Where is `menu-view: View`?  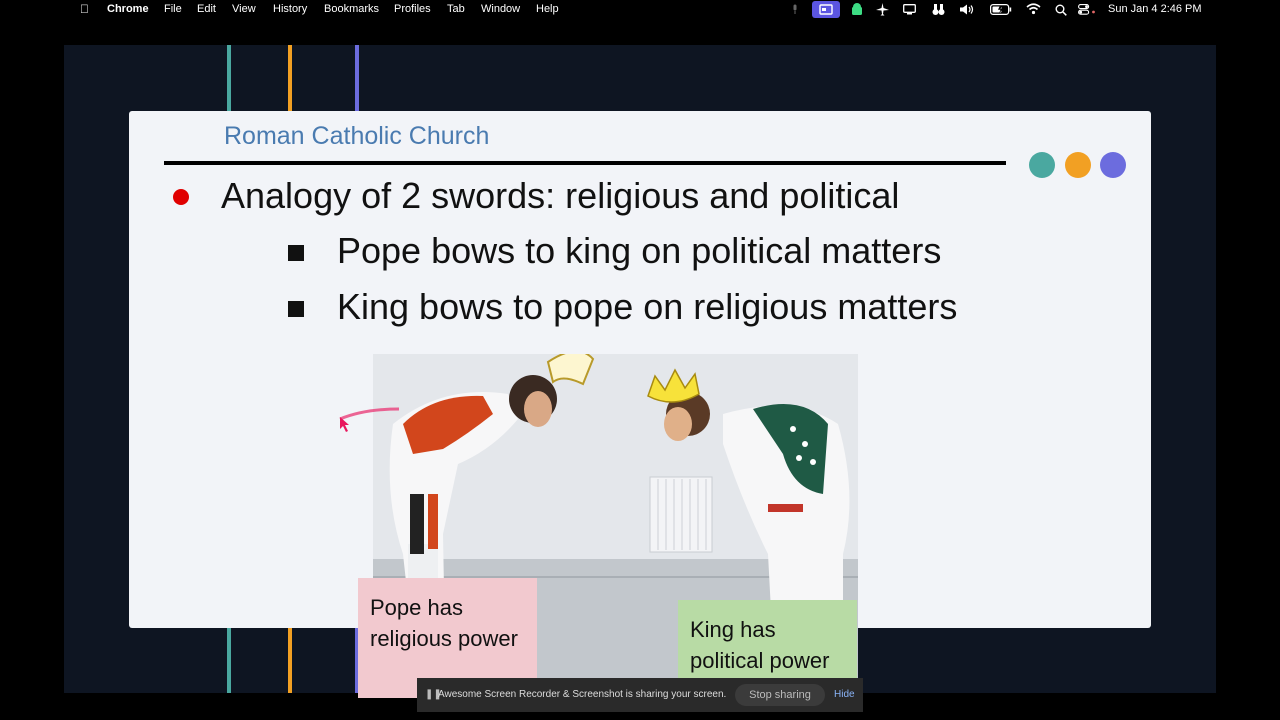 menu-view: View is located at coordinates (244, 9).